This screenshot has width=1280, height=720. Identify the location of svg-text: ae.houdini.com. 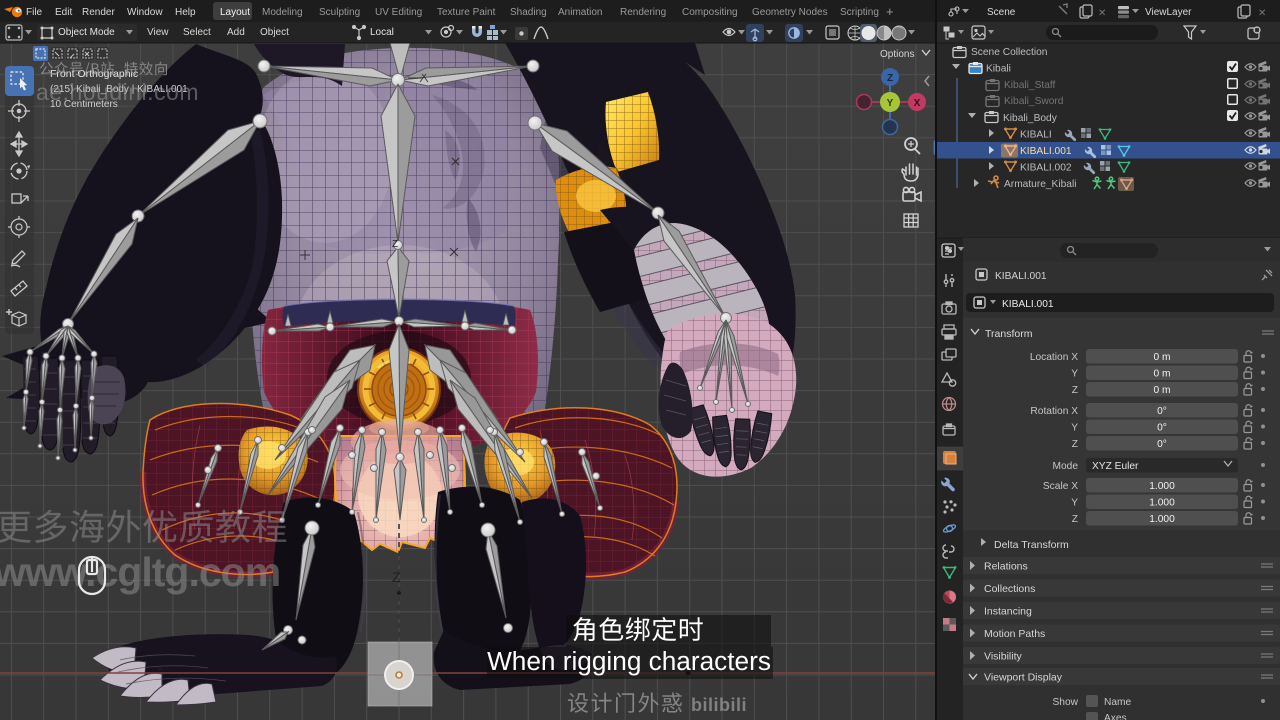
(117, 92).